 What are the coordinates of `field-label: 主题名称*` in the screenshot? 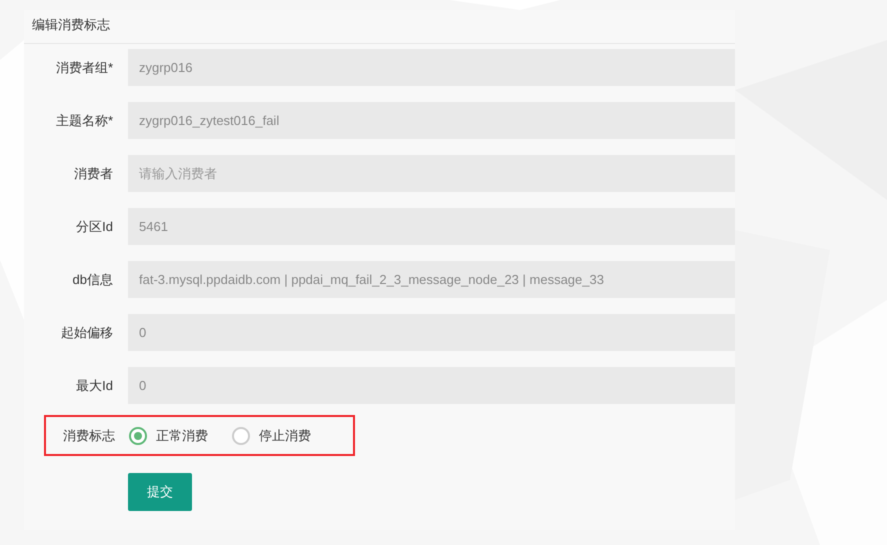 It's located at (84, 121).